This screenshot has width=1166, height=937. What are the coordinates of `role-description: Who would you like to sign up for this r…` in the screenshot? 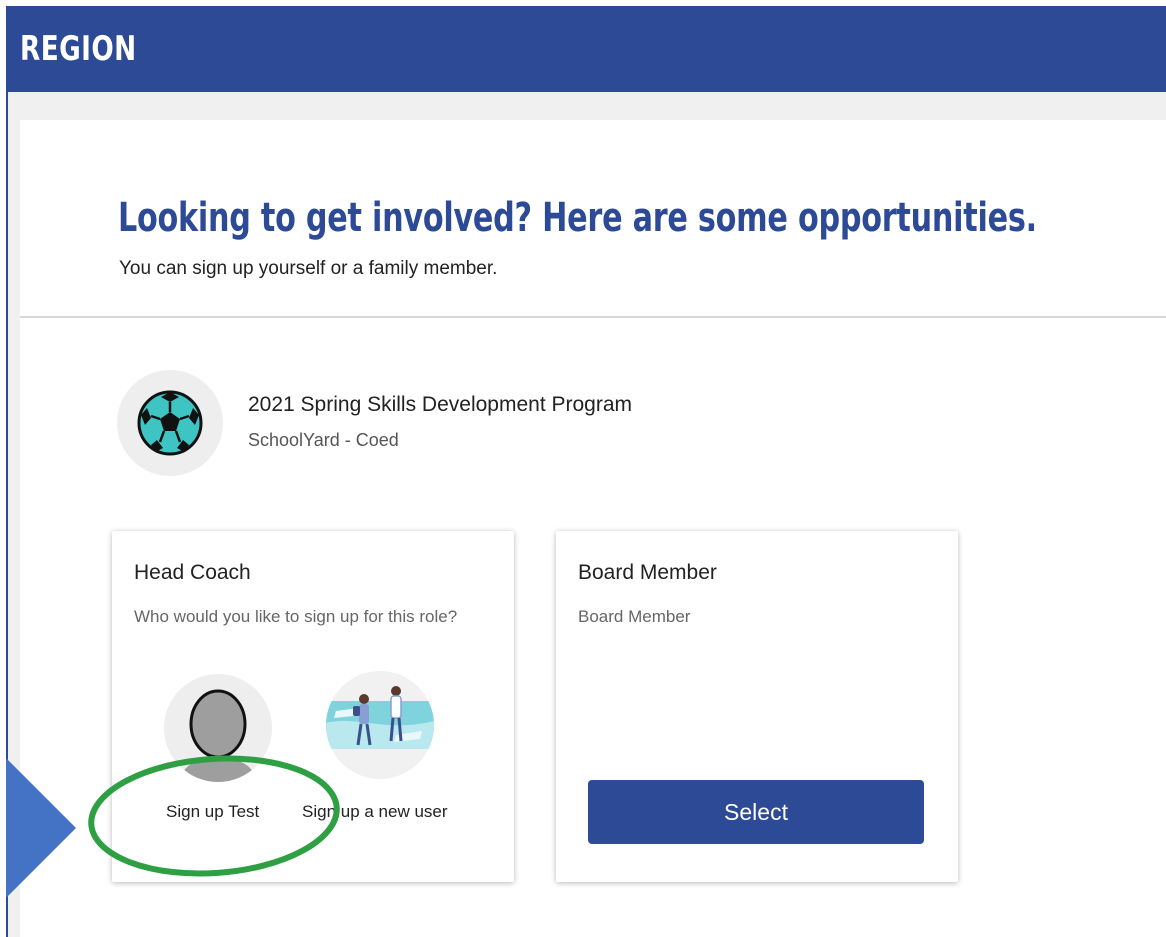 It's located at (296, 616).